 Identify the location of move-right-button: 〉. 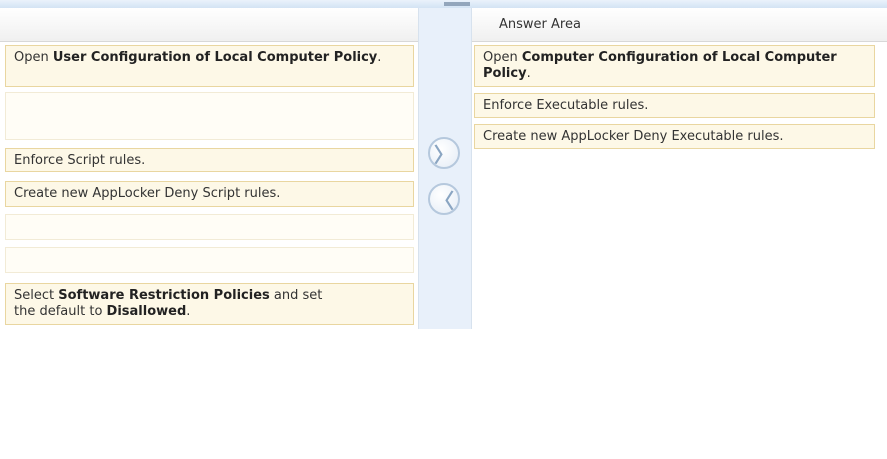
(444, 153).